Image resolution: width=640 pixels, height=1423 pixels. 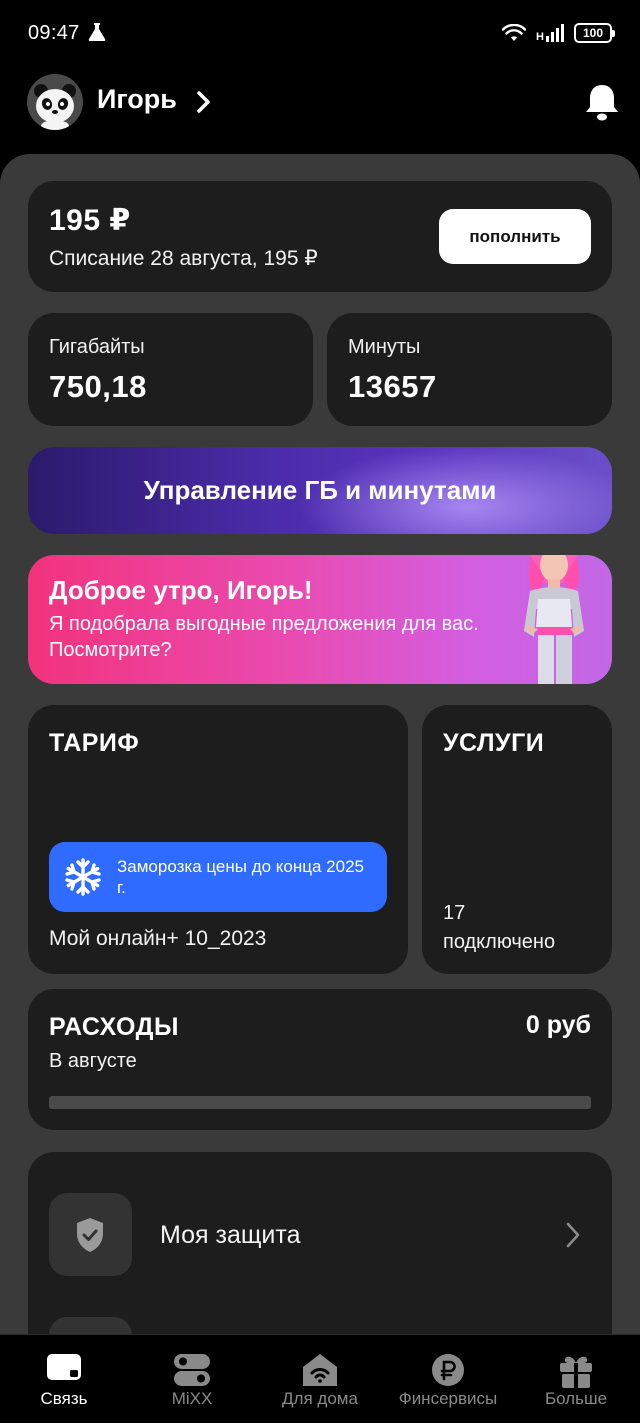 I want to click on signal-icon, so click(x=555, y=33).